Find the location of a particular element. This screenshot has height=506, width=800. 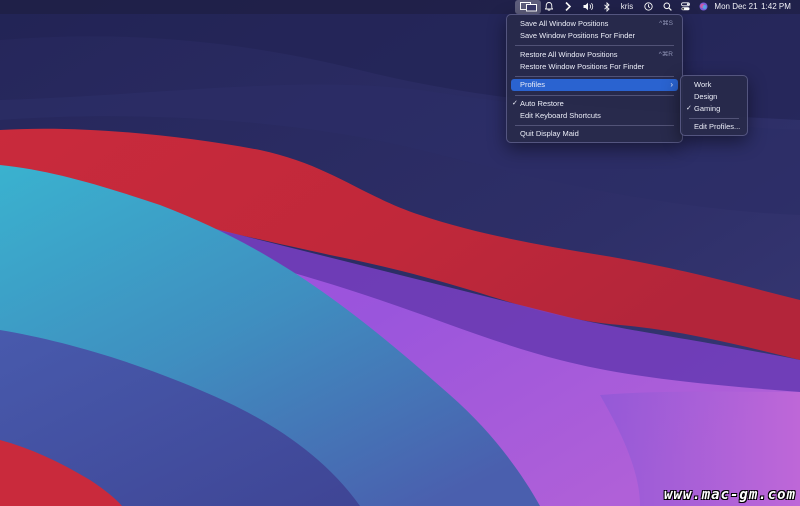

menu-item-label: Design is located at coordinates (706, 96).